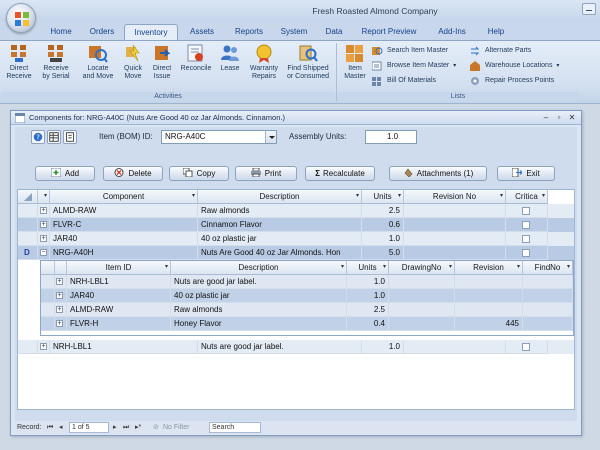 The image size is (600, 450). What do you see at coordinates (383, 225) in the screenshot?
I see `units-cell: 0.6` at bounding box center [383, 225].